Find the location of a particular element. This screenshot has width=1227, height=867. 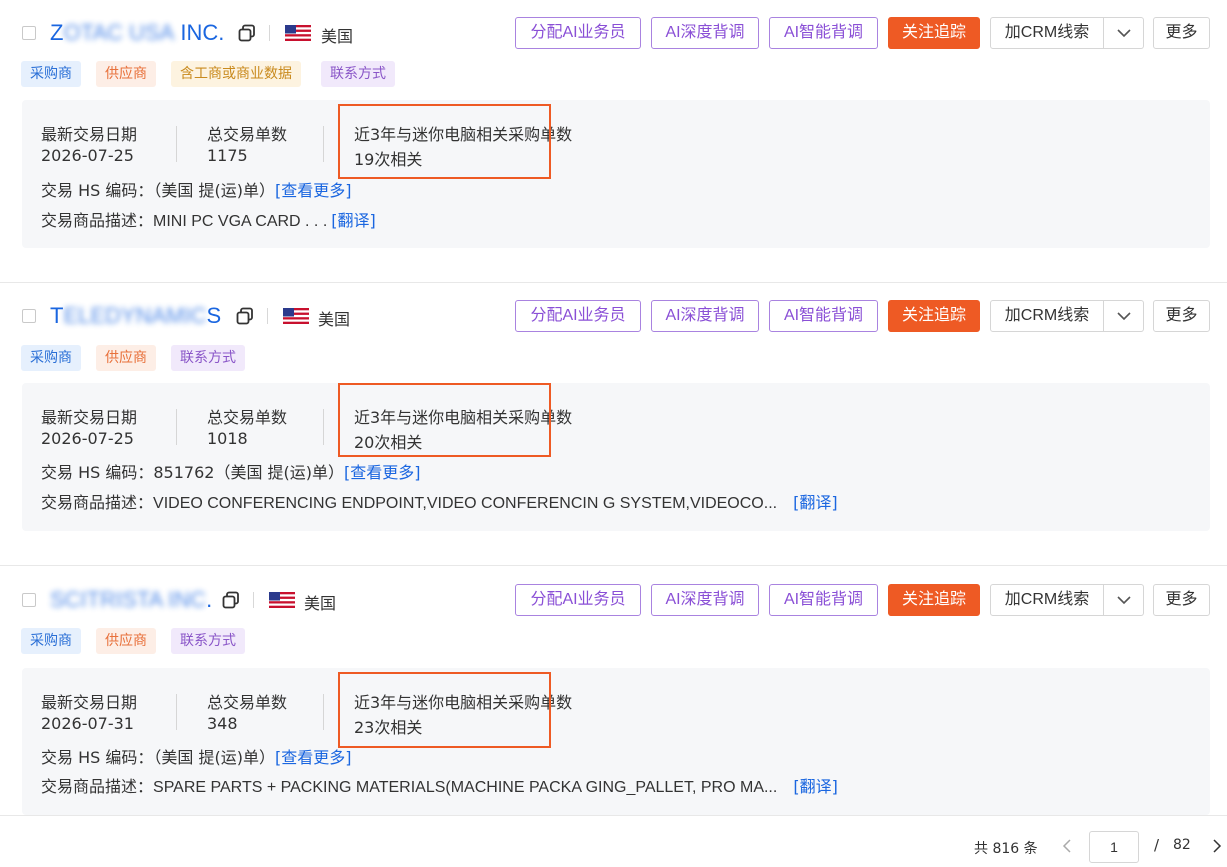

description-row: 交易商品描述：MINI PC VGA CARD . . . [翻译] is located at coordinates (208, 219).